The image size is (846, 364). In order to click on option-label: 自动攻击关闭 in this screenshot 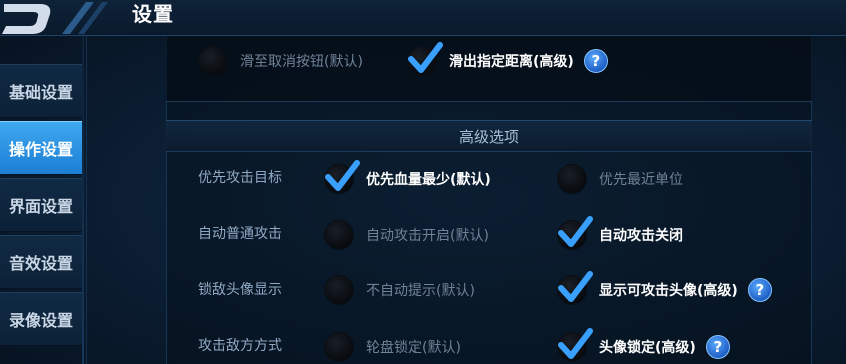, I will do `click(641, 236)`.